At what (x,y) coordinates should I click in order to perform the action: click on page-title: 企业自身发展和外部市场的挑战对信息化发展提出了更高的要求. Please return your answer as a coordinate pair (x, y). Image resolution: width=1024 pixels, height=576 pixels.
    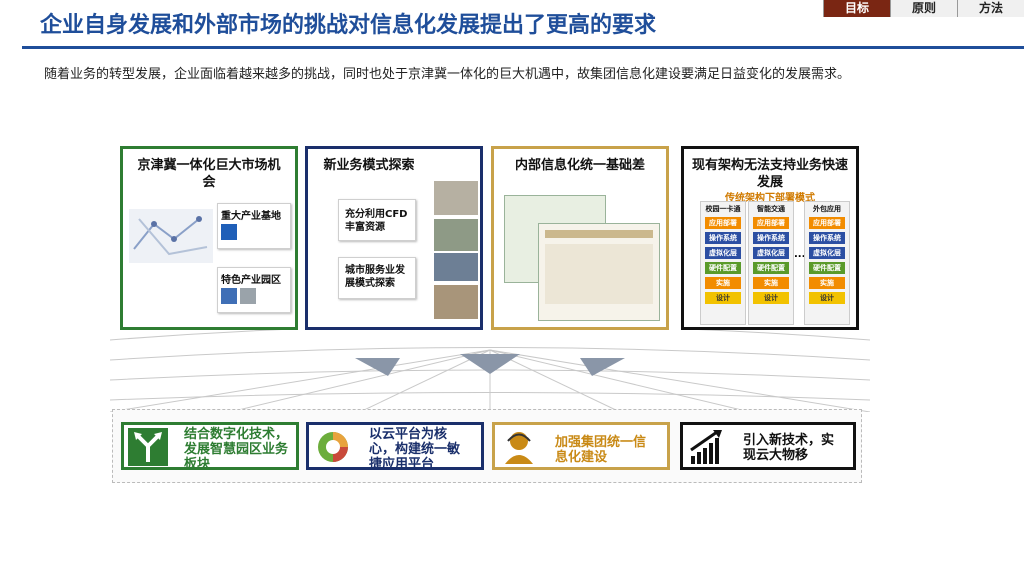
    Looking at the image, I should click on (348, 25).